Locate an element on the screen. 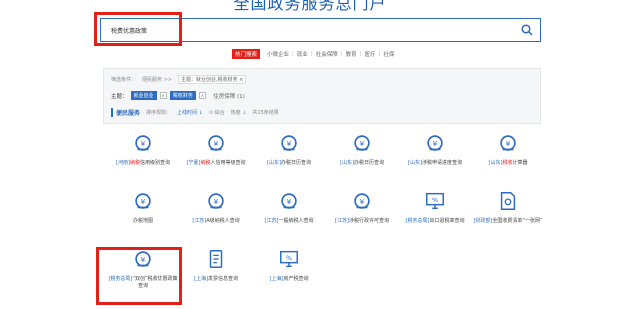  service-tile-label: [上海]房产税查询 is located at coordinates (289, 279).